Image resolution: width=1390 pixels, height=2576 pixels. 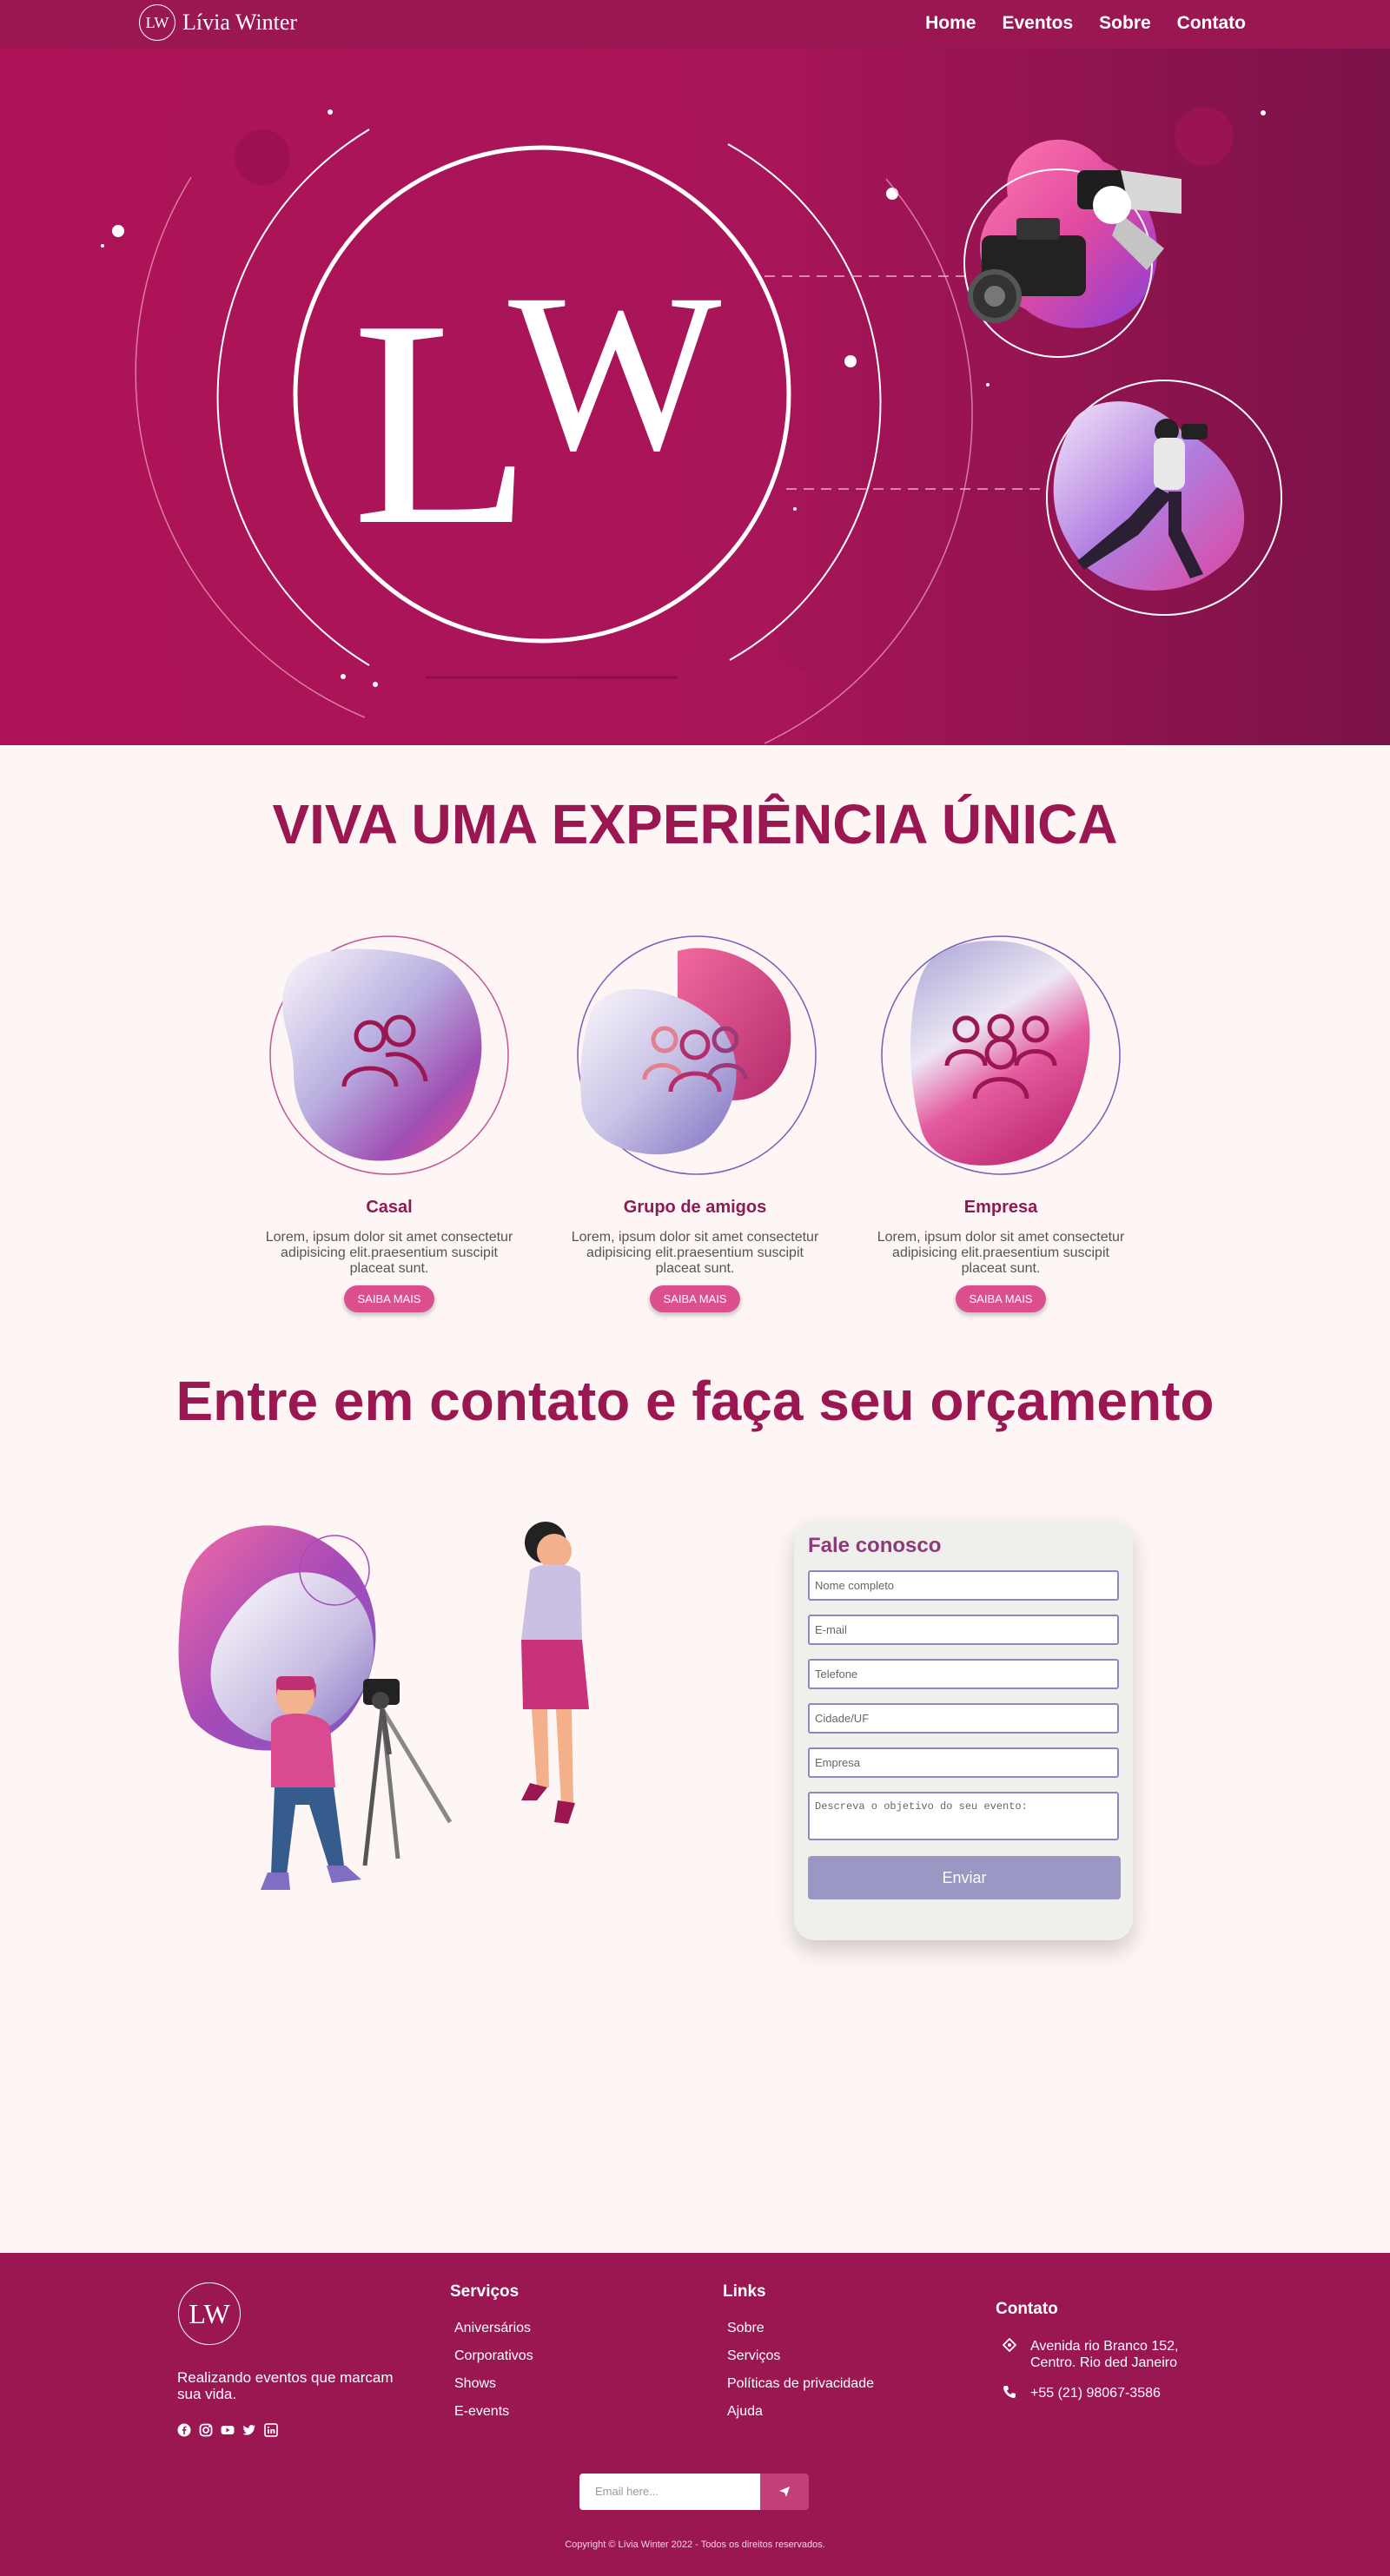 What do you see at coordinates (798, 2329) in the screenshot?
I see `footer-link-sobre: Sobre` at bounding box center [798, 2329].